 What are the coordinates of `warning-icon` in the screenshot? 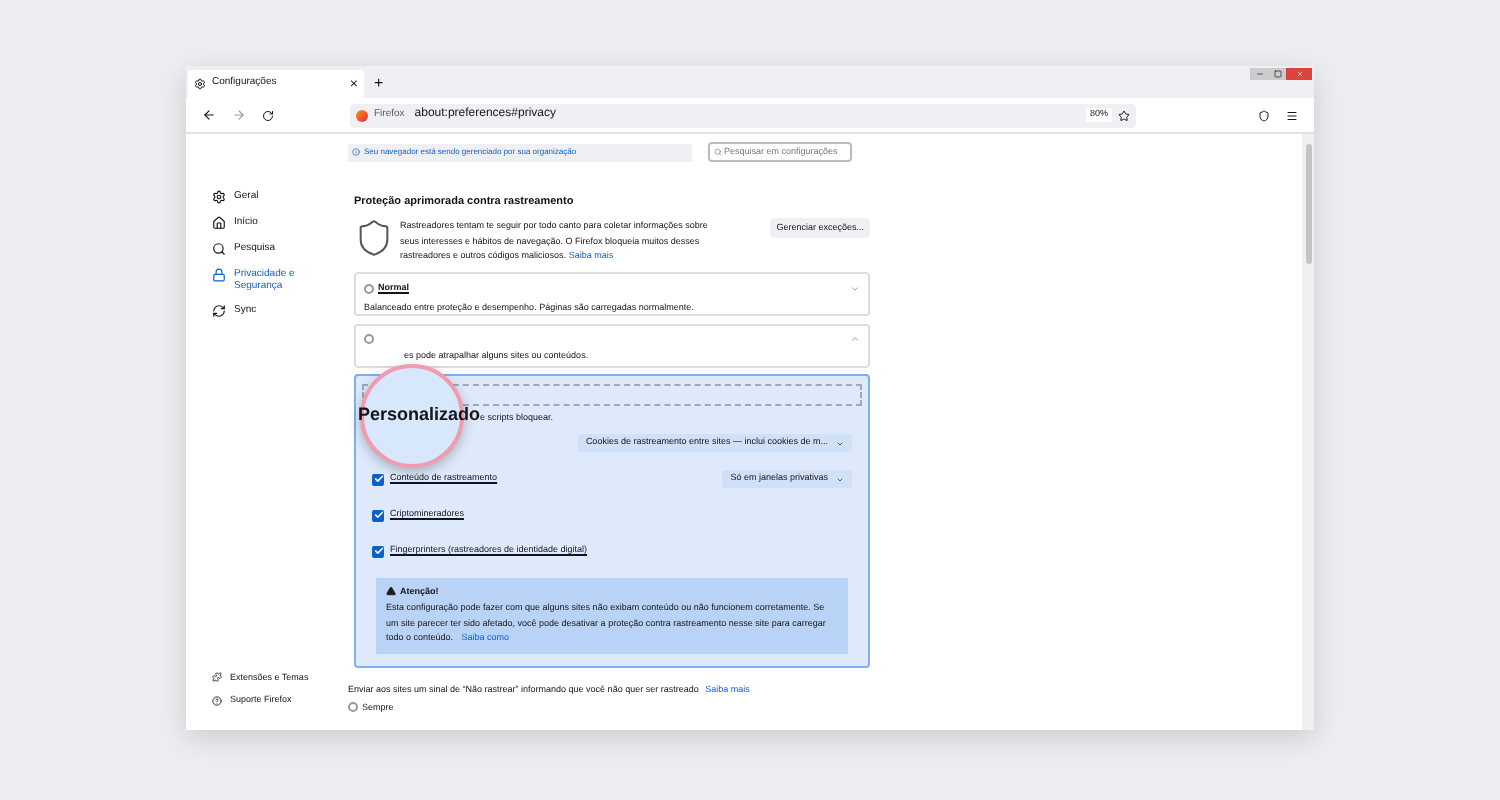 It's located at (391, 591).